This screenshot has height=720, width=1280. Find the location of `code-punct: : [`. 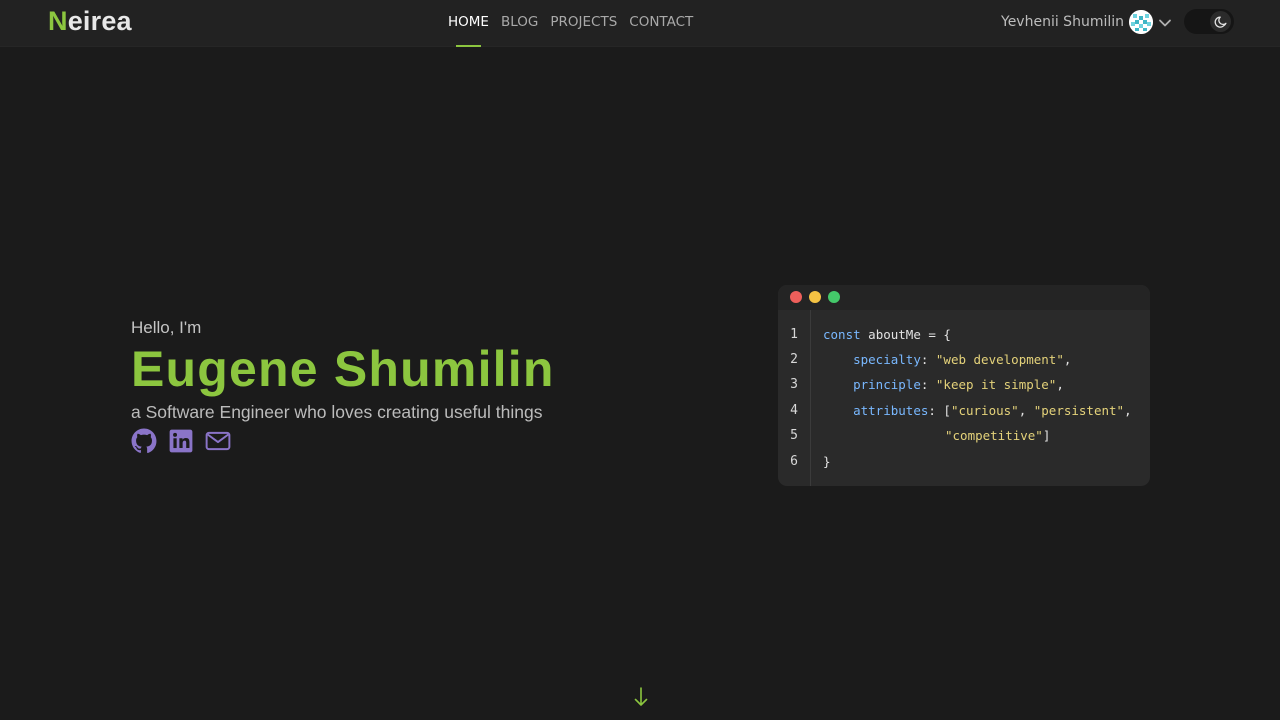

code-punct: : [ is located at coordinates (939, 410).